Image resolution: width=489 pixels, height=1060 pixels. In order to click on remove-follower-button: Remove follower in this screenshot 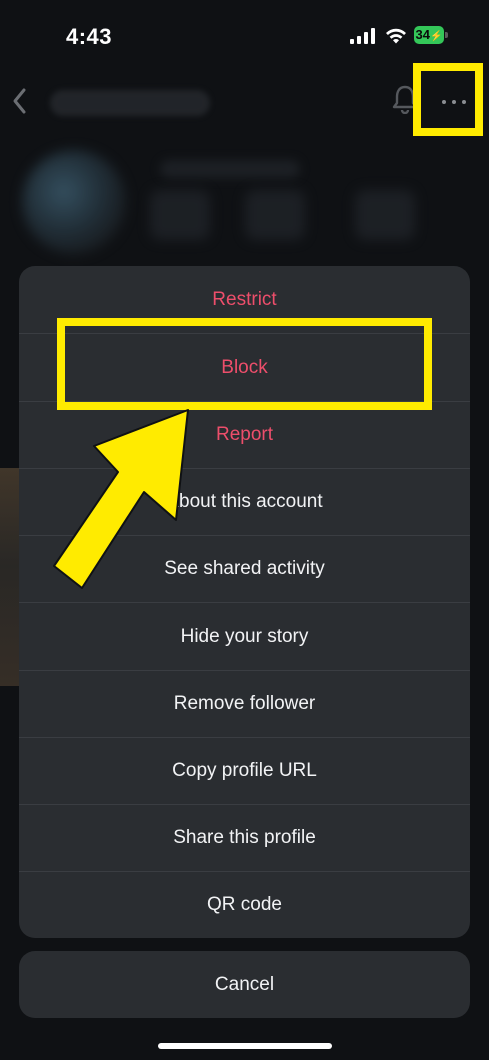, I will do `click(244, 703)`.